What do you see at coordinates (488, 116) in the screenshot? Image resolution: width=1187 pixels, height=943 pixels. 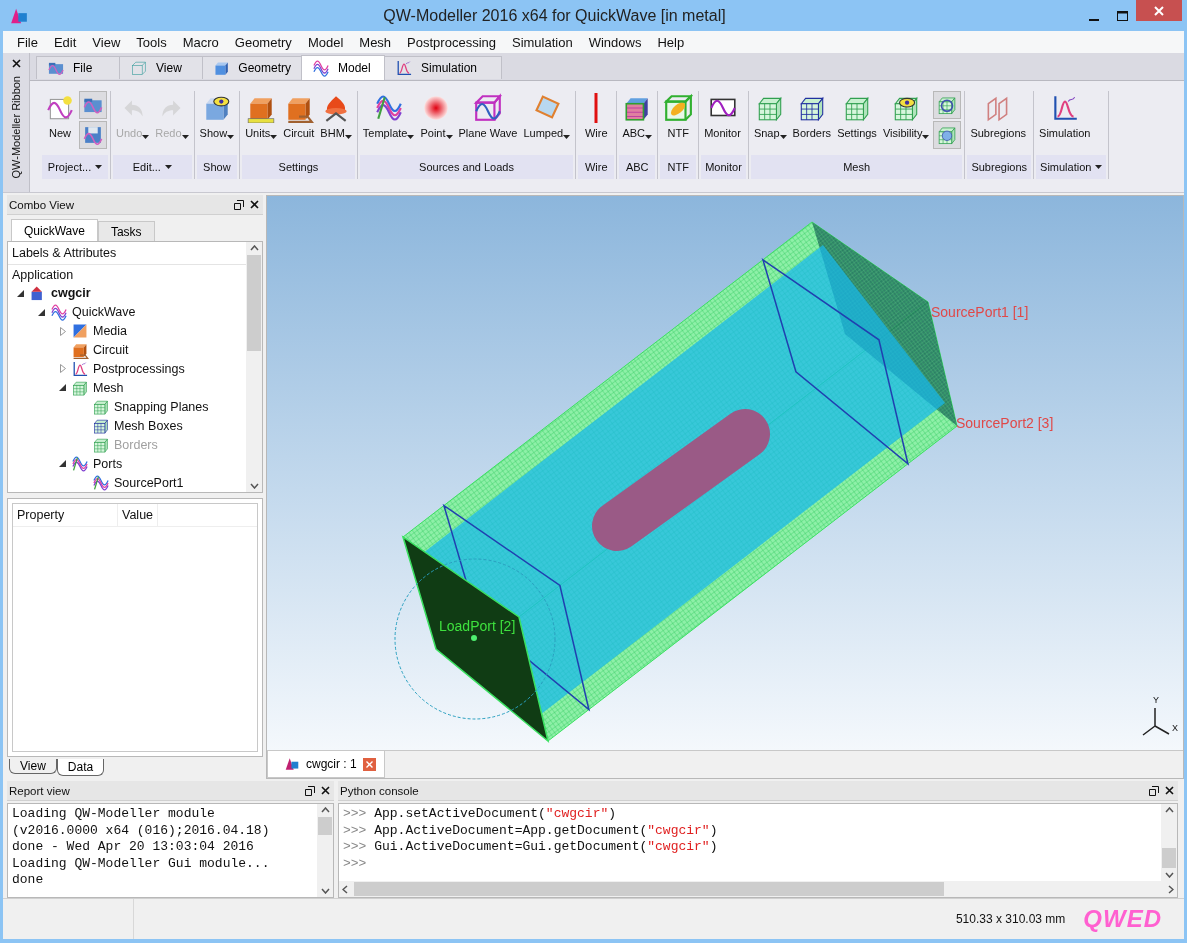 I see `ribbon-button: Plane Wave` at bounding box center [488, 116].